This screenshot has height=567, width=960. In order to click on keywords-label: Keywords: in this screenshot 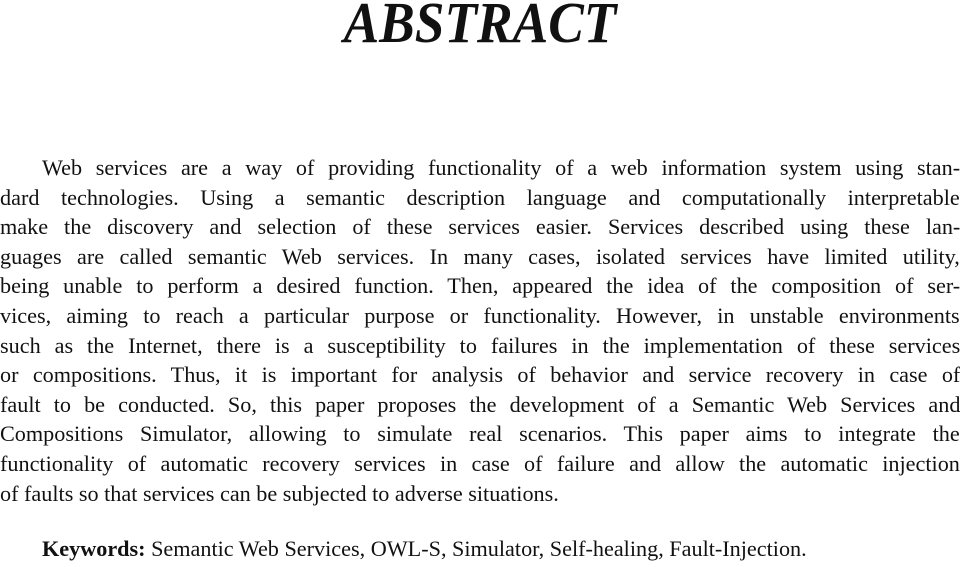, I will do `click(94, 548)`.